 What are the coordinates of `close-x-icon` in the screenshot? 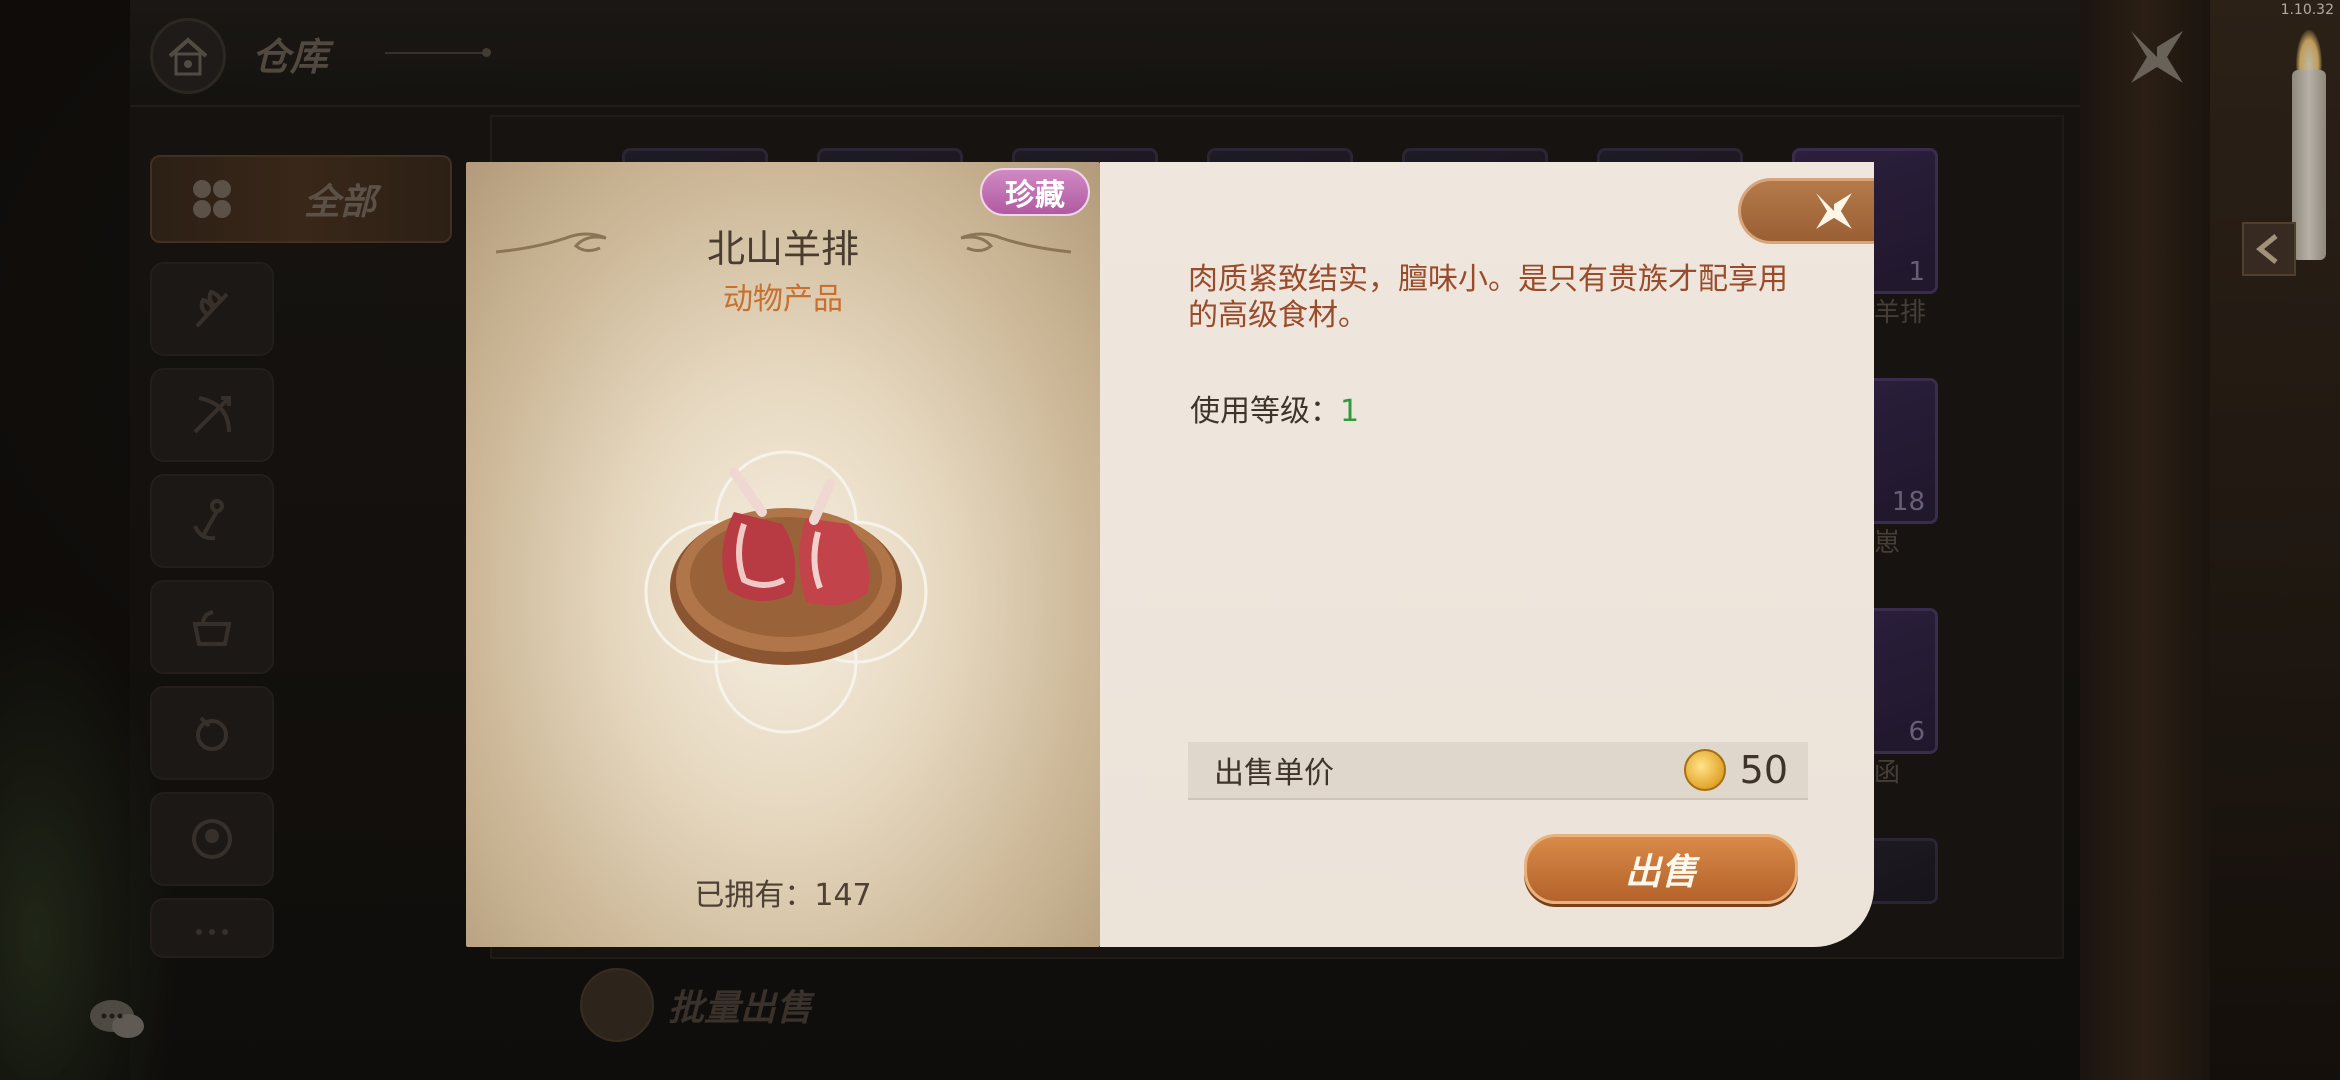 It's located at (1834, 211).